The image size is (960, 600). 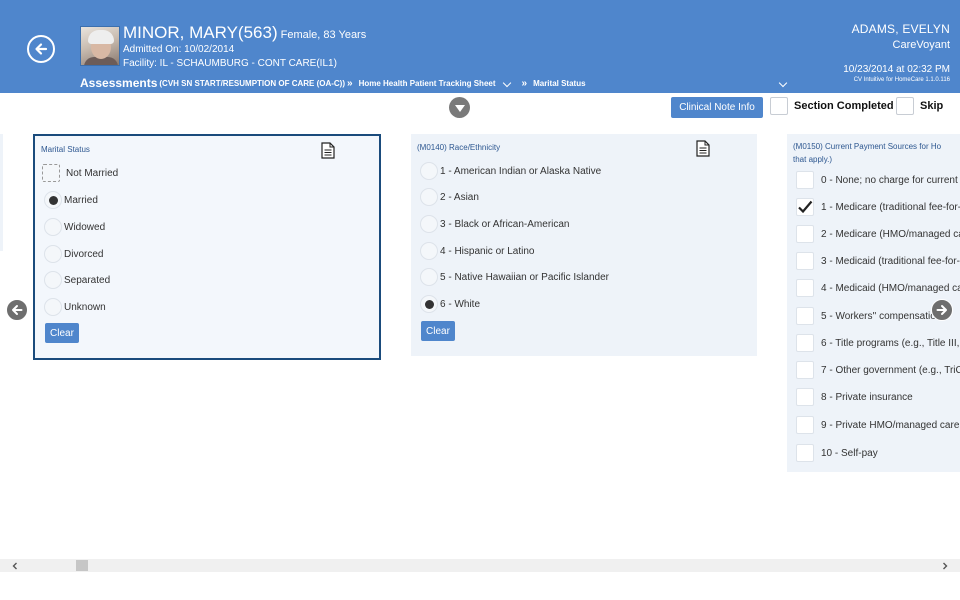 I want to click on payment-option-8: 8 - Private insurance, so click(x=854, y=397).